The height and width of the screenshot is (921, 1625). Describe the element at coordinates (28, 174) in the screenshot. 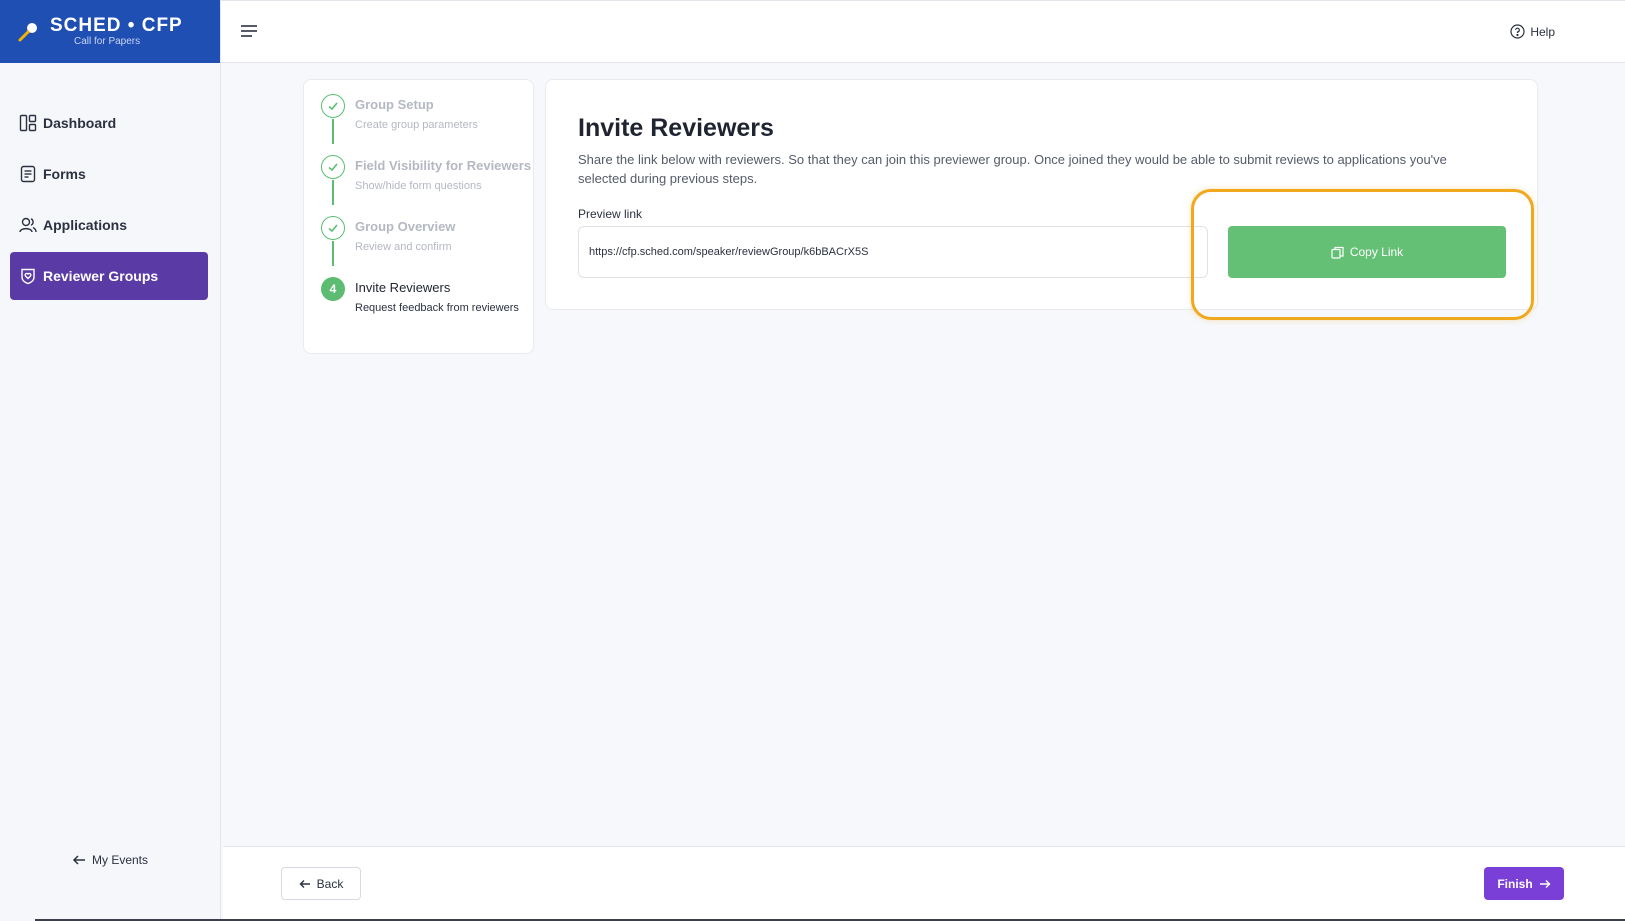

I see `forms-icon` at that location.